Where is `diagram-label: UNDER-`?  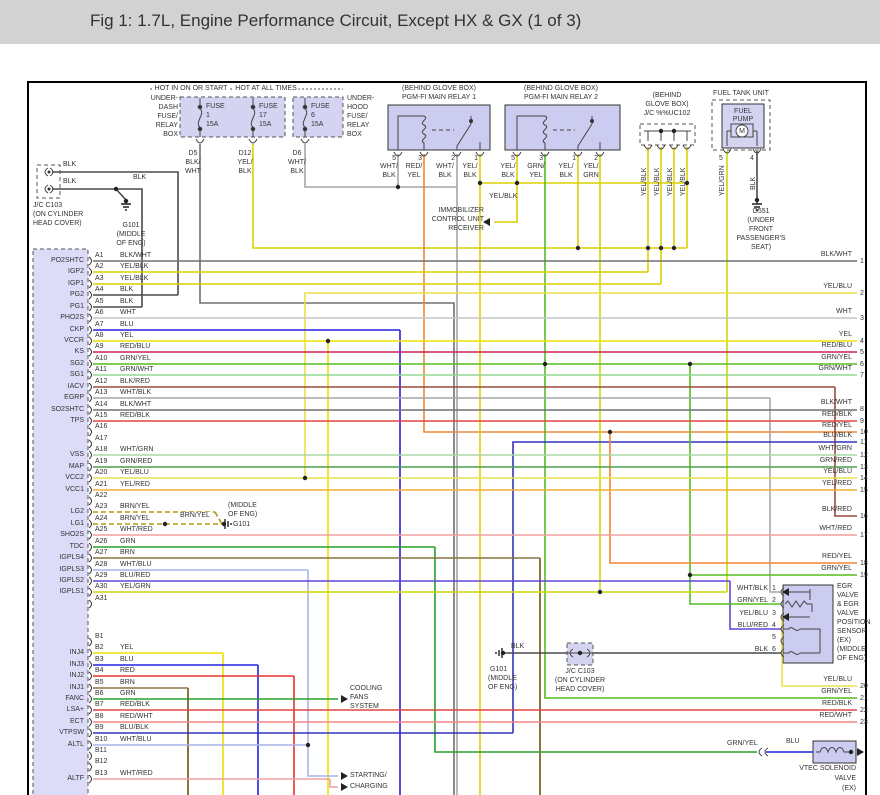
diagram-label: UNDER- is located at coordinates (164, 98).